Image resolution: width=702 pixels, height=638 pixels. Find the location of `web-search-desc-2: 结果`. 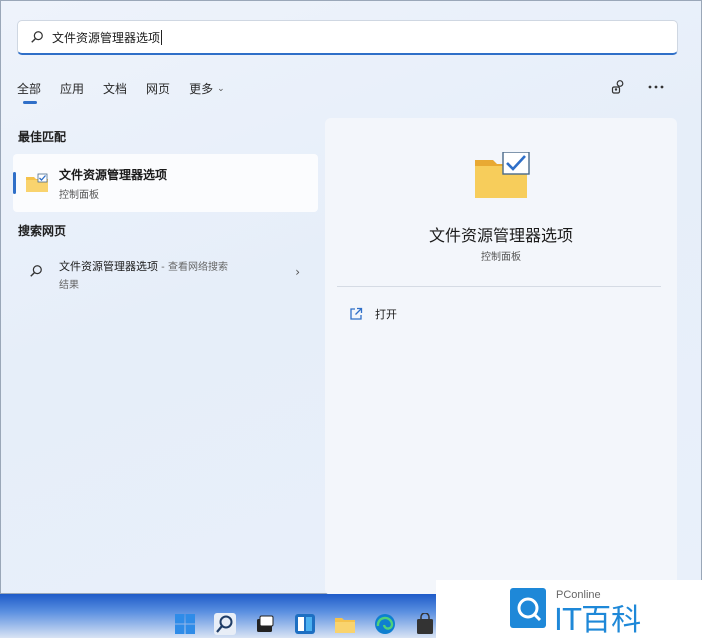

web-search-desc-2: 结果 is located at coordinates (69, 285).